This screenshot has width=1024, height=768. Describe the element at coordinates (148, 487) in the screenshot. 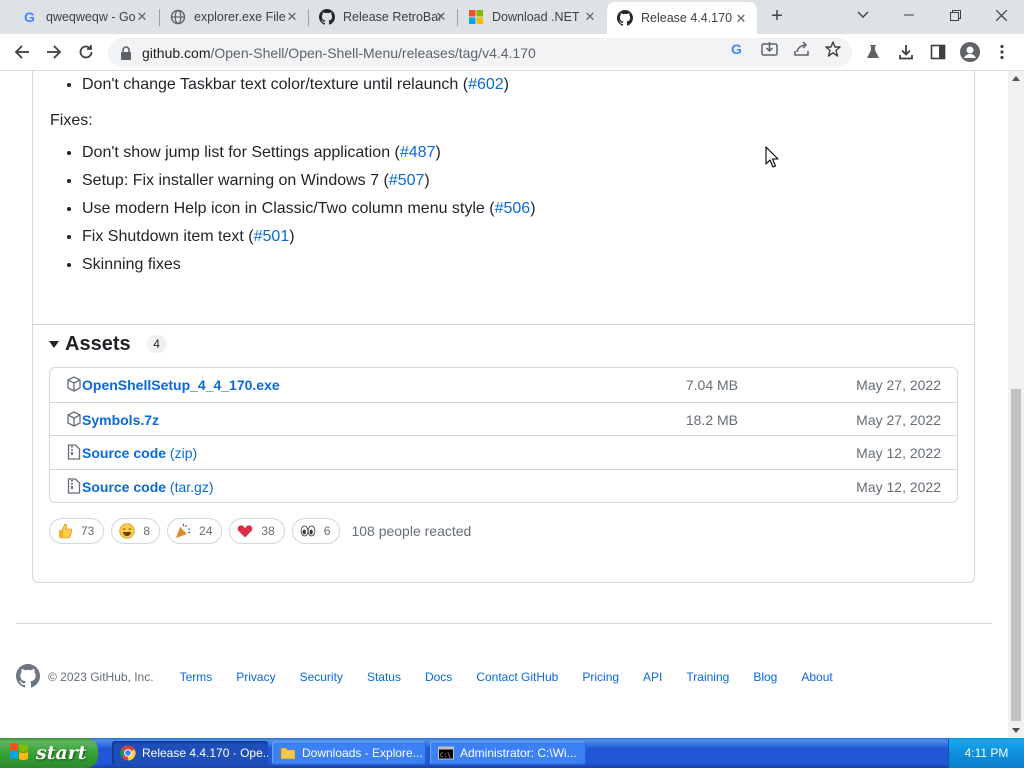

I see `asset-link: Source code (tar.gz)` at that location.